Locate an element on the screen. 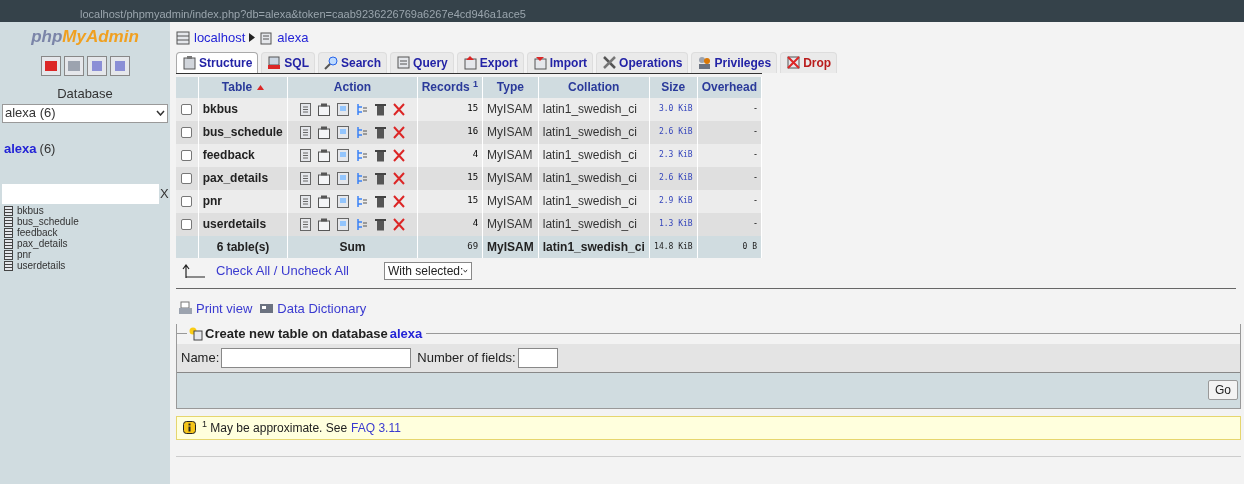 The image size is (1244, 484). records-cell: 15 is located at coordinates (450, 178).